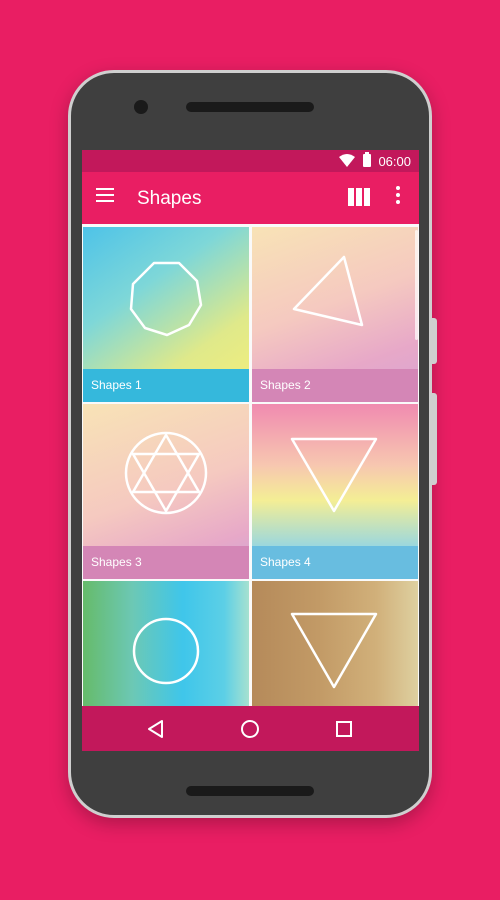  What do you see at coordinates (434, 341) in the screenshot?
I see `power-button` at bounding box center [434, 341].